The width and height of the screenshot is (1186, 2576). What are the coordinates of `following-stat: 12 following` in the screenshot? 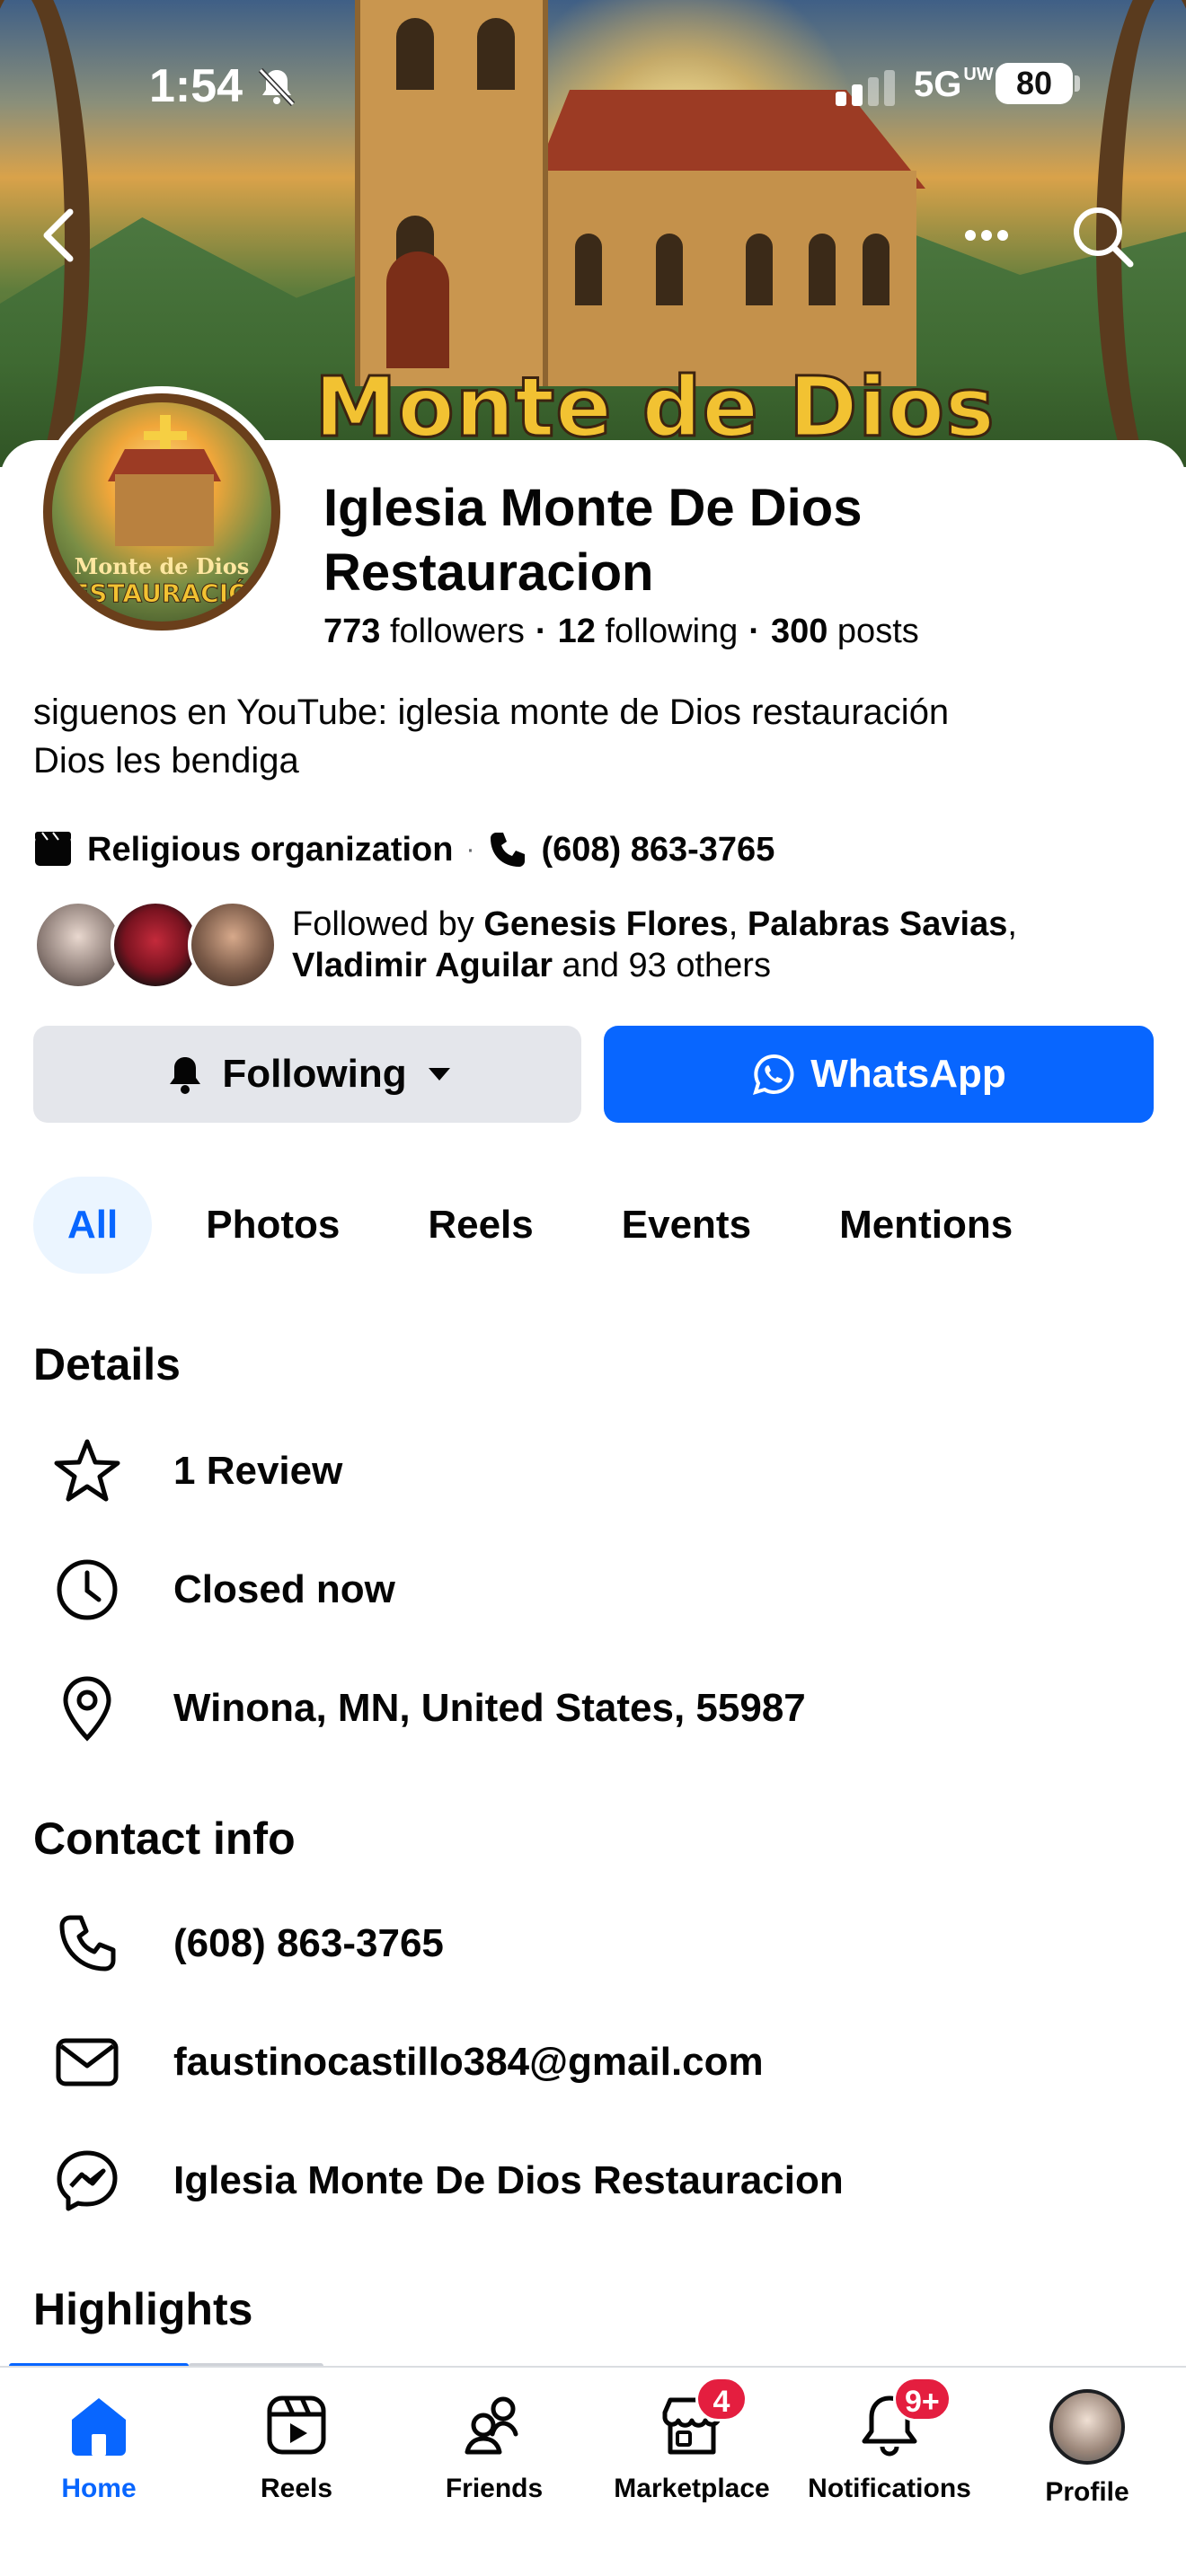 It's located at (648, 631).